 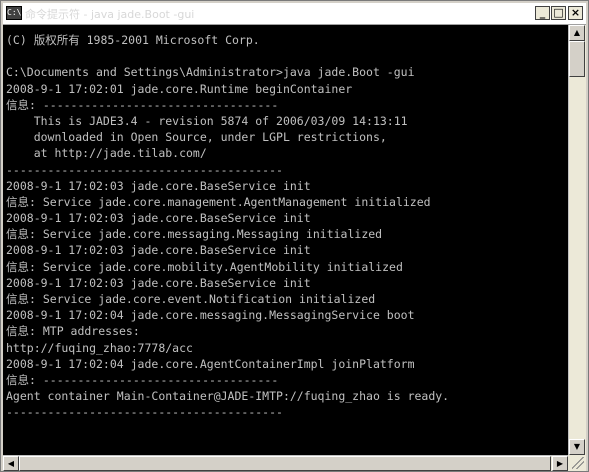 What do you see at coordinates (577, 59) in the screenshot?
I see `vertical-scroll-thumb` at bounding box center [577, 59].